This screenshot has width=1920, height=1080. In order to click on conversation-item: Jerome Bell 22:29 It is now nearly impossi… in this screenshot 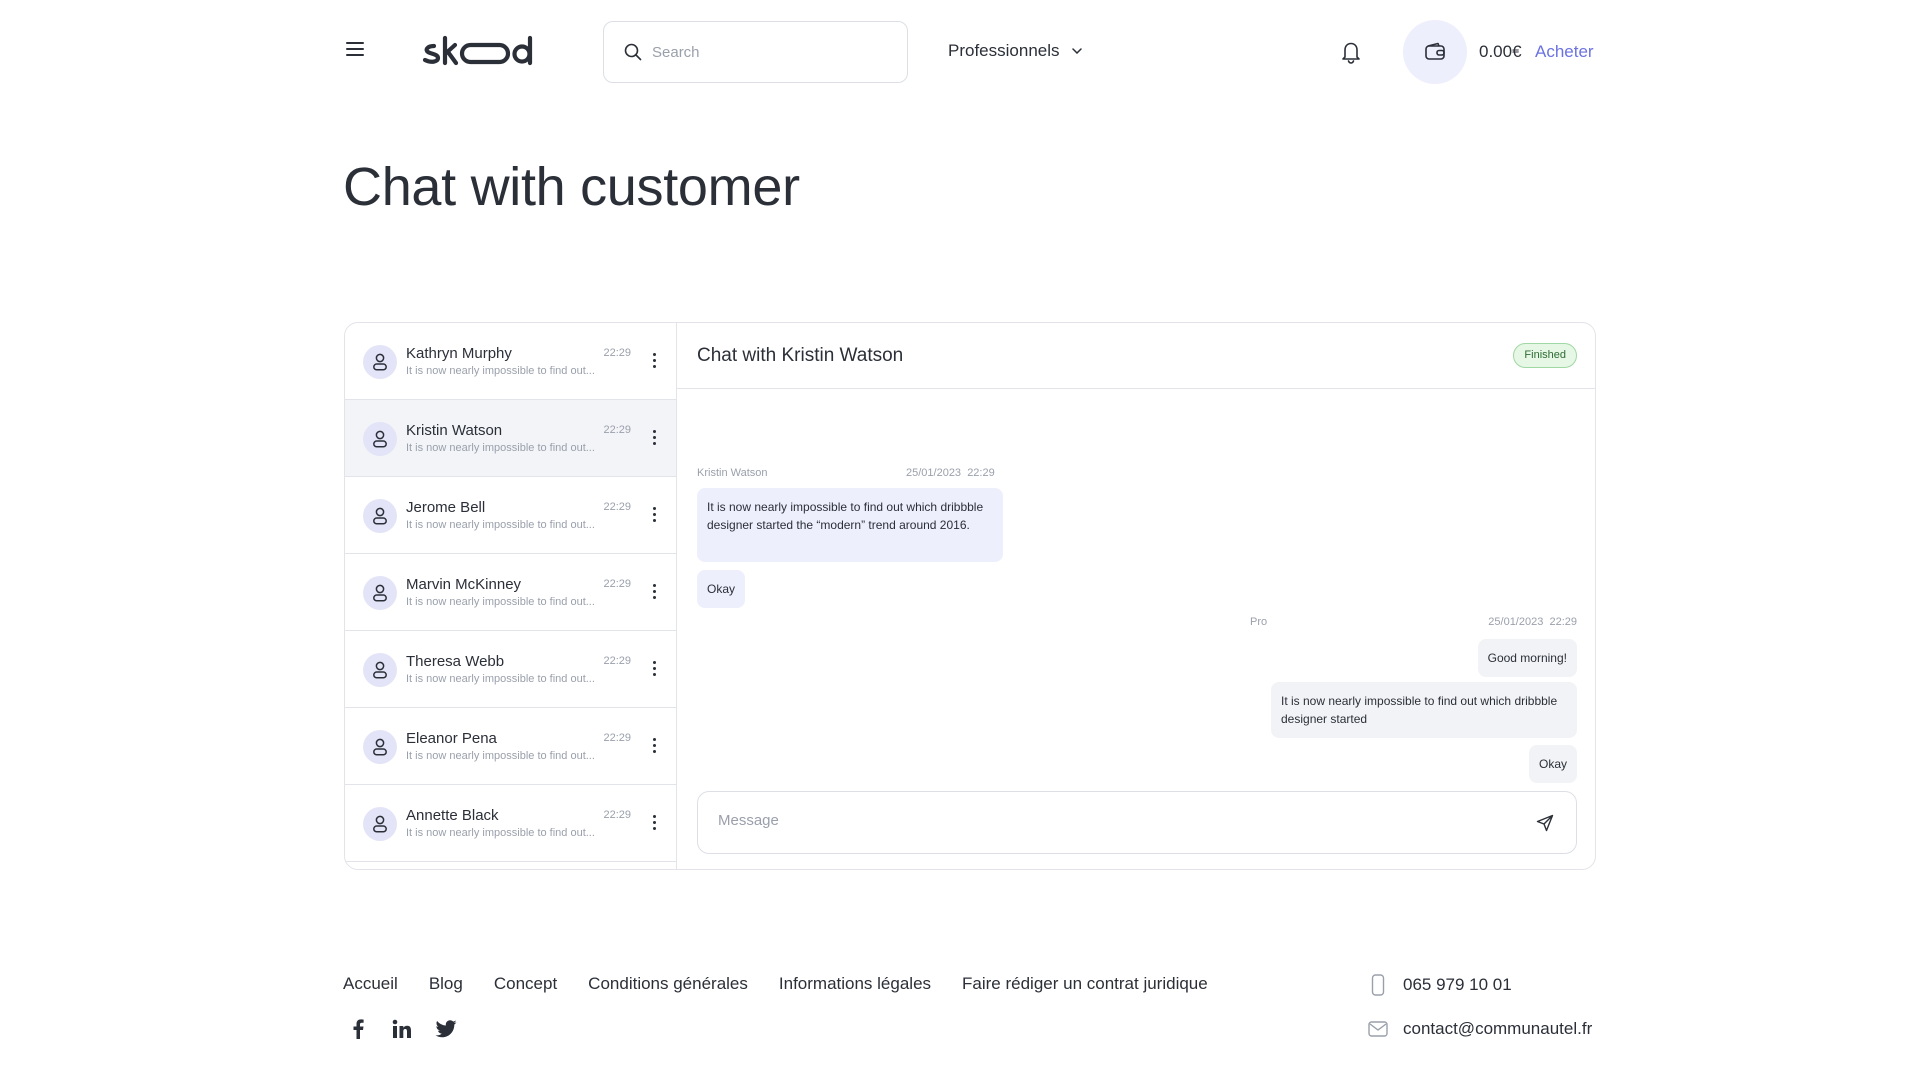, I will do `click(510, 515)`.